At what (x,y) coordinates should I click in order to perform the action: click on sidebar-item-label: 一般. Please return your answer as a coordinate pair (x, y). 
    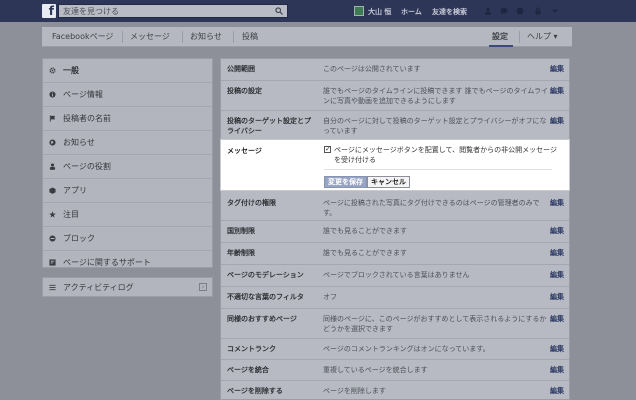
    Looking at the image, I should click on (71, 70).